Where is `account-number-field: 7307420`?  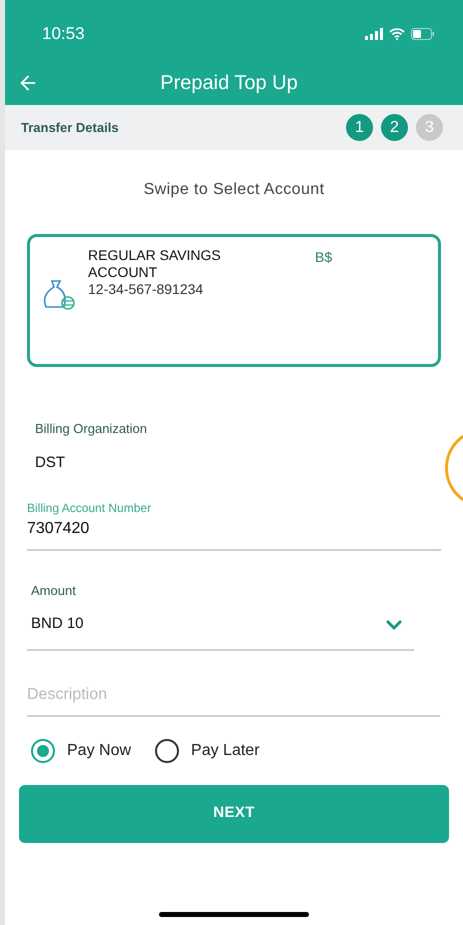 account-number-field: 7307420 is located at coordinates (234, 534).